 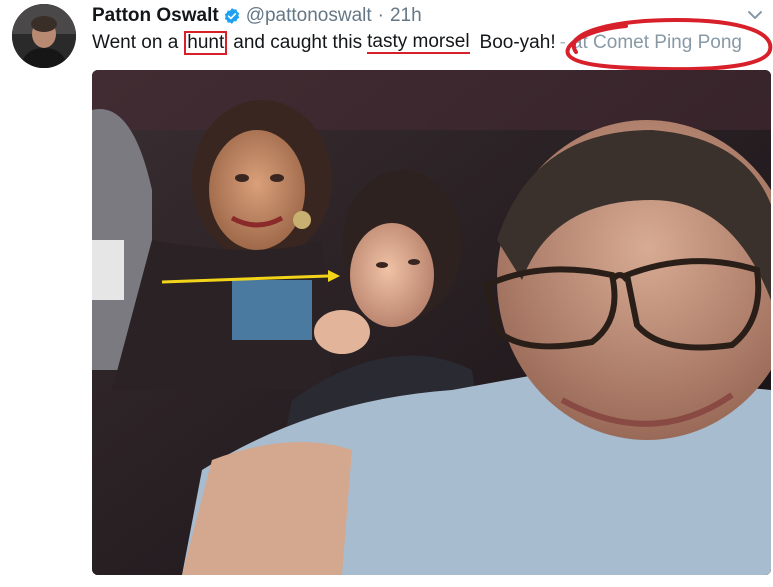 What do you see at coordinates (206, 43) in the screenshot?
I see `highlight-hunt: hunt` at bounding box center [206, 43].